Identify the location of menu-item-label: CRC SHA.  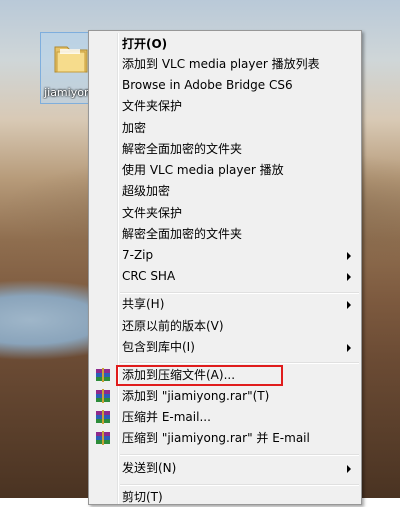
(149, 276).